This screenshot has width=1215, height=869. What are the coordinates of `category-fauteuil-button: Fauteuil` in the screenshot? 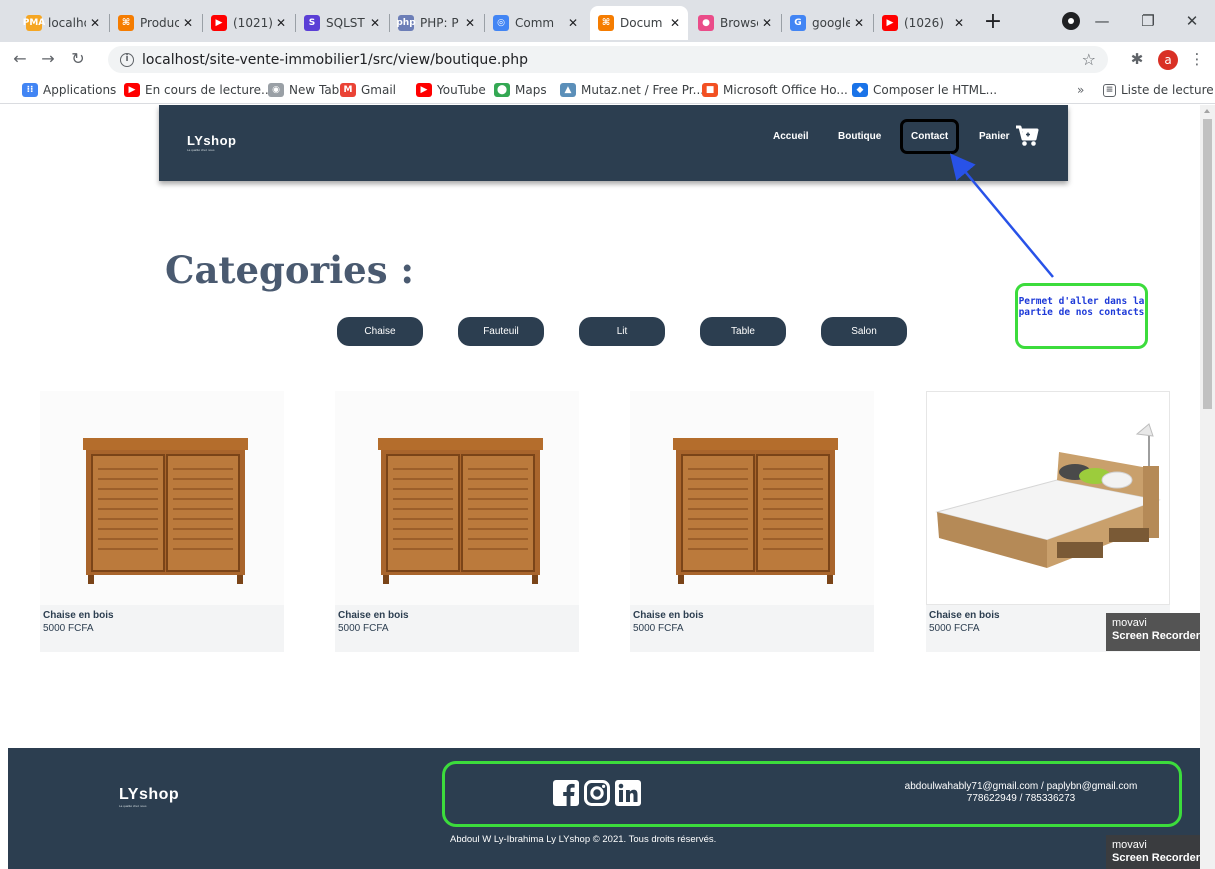 It's located at (501, 331).